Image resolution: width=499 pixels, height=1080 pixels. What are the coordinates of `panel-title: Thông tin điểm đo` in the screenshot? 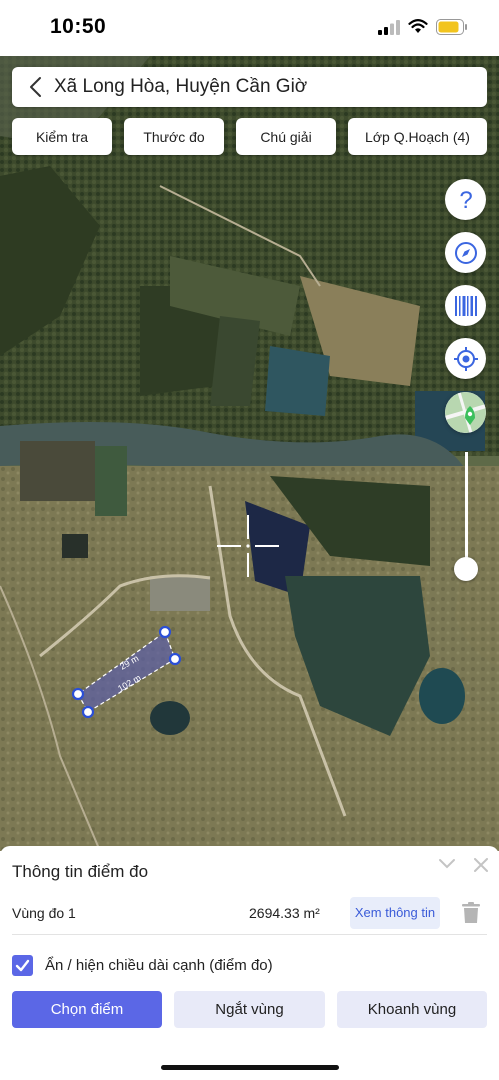 It's located at (80, 871).